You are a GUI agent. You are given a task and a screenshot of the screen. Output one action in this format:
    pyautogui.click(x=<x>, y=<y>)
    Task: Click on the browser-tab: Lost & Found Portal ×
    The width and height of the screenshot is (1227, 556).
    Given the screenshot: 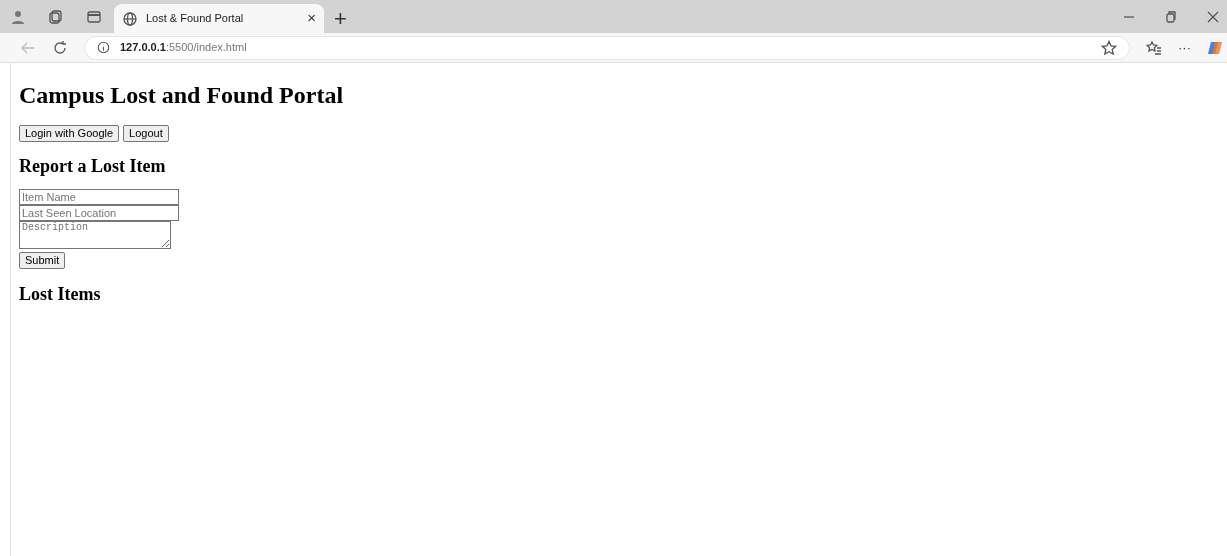 What is the action you would take?
    pyautogui.click(x=219, y=18)
    